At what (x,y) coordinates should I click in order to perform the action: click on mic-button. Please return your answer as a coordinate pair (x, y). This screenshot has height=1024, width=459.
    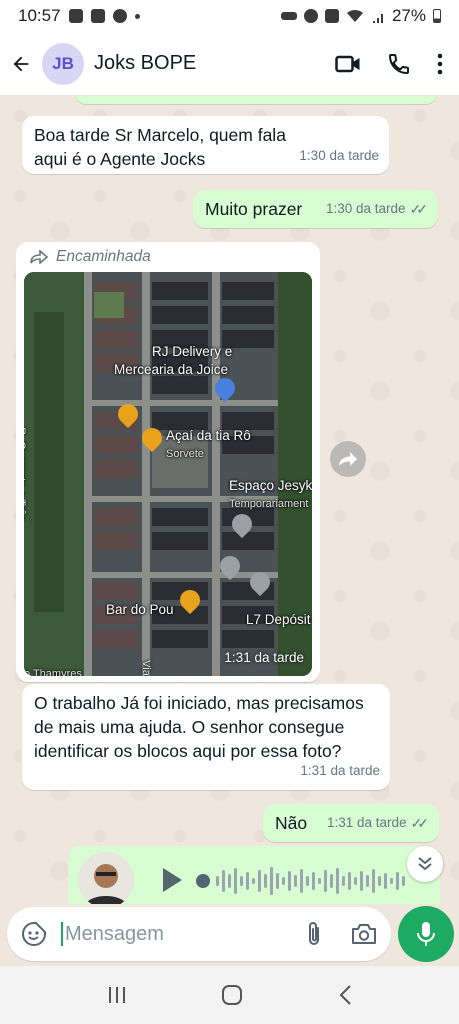
    Looking at the image, I should click on (426, 934).